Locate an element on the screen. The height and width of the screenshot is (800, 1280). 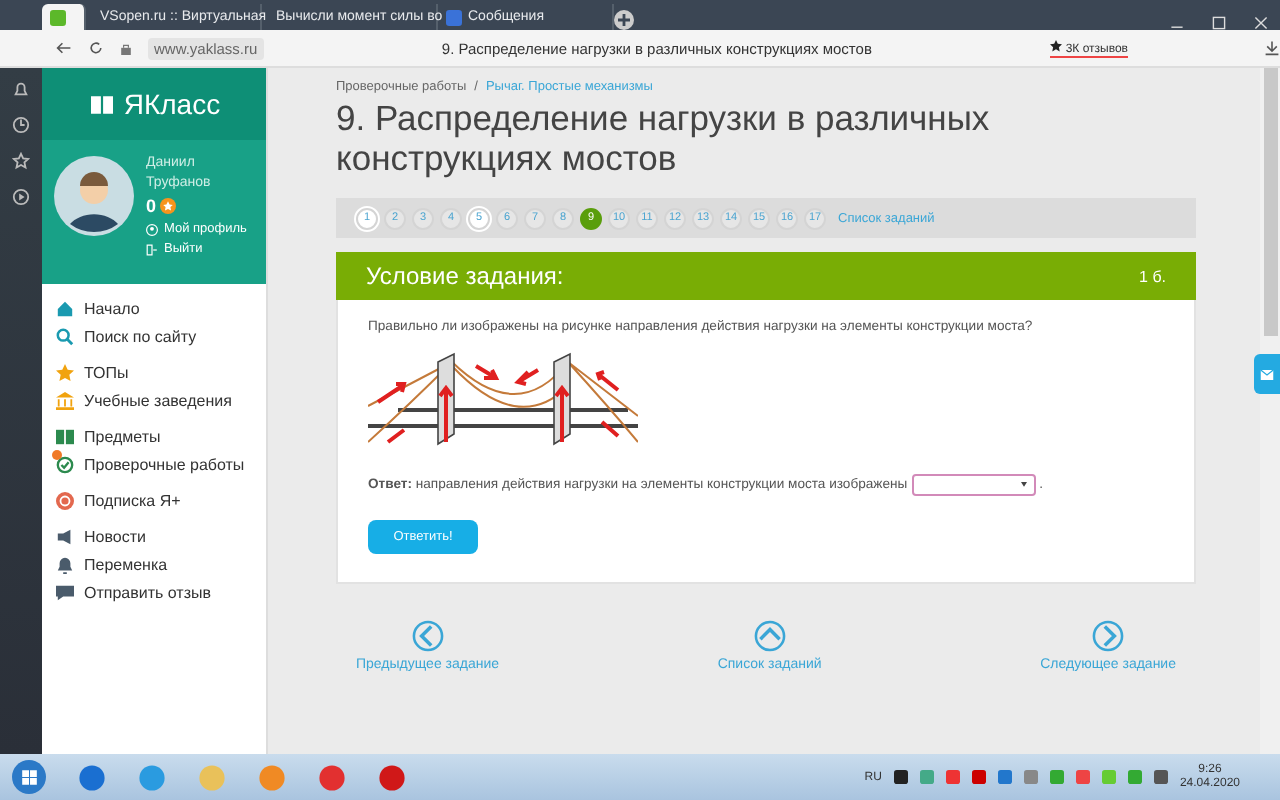
search-icon is located at coordinates (65, 337).